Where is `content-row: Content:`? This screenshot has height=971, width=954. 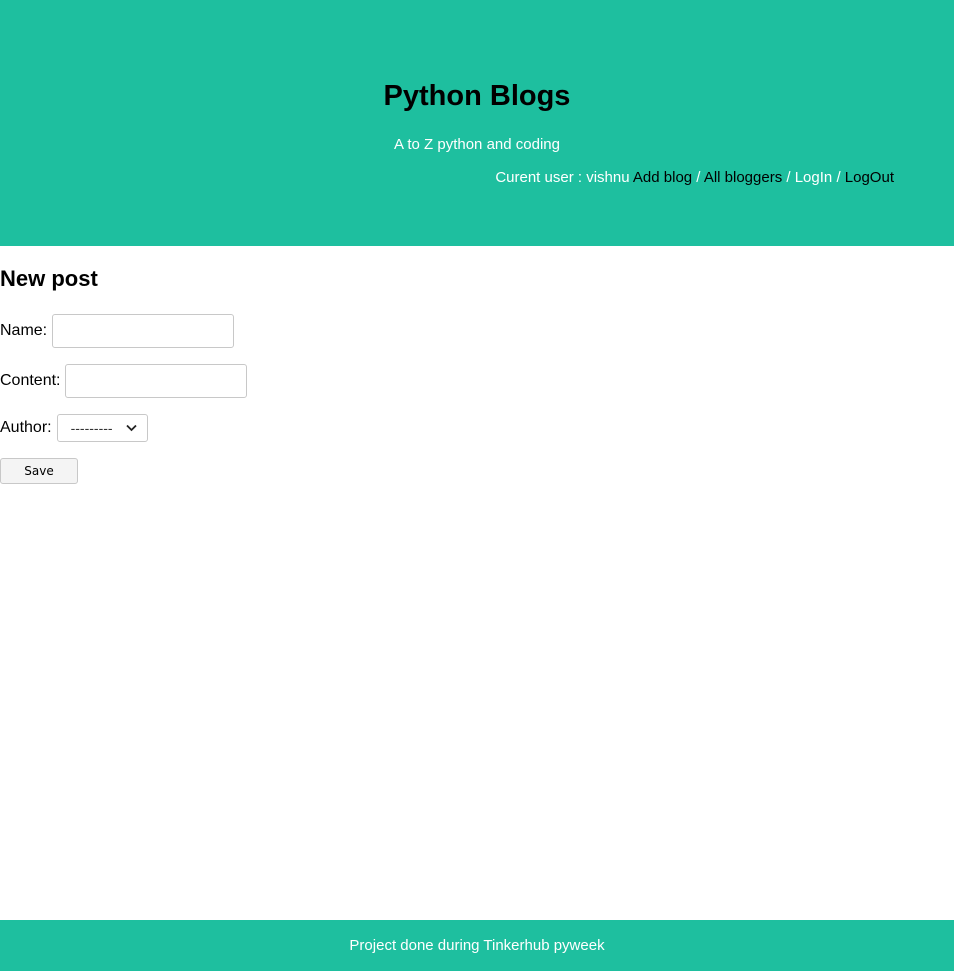 content-row: Content: is located at coordinates (124, 381).